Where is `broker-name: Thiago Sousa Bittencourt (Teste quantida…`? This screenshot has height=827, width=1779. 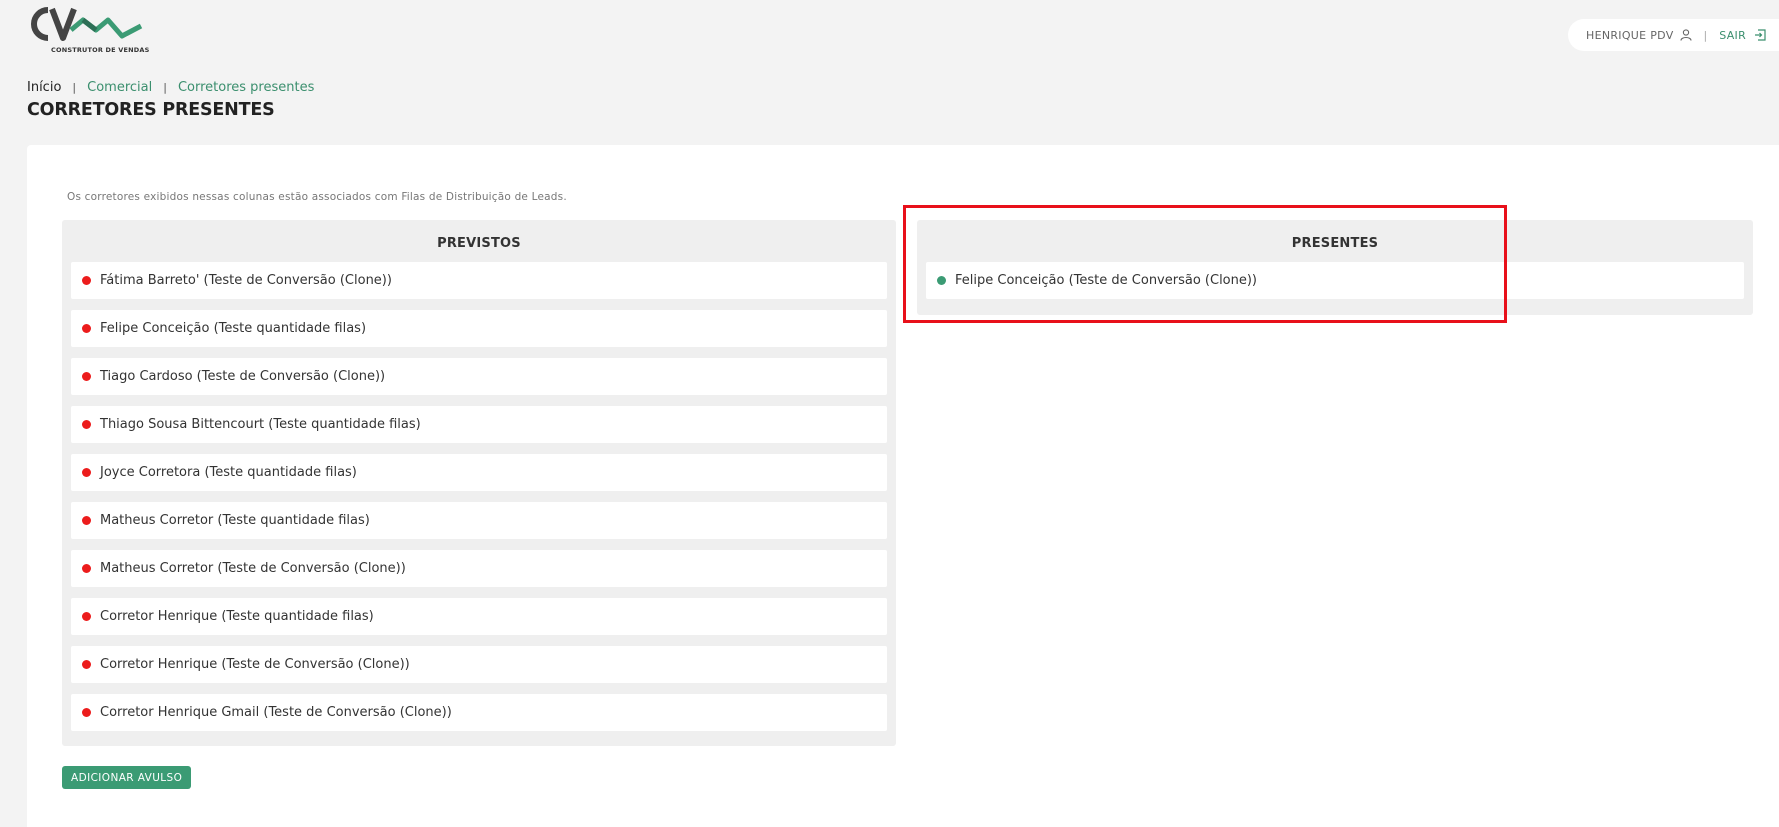 broker-name: Thiago Sousa Bittencourt (Teste quantida… is located at coordinates (260, 424).